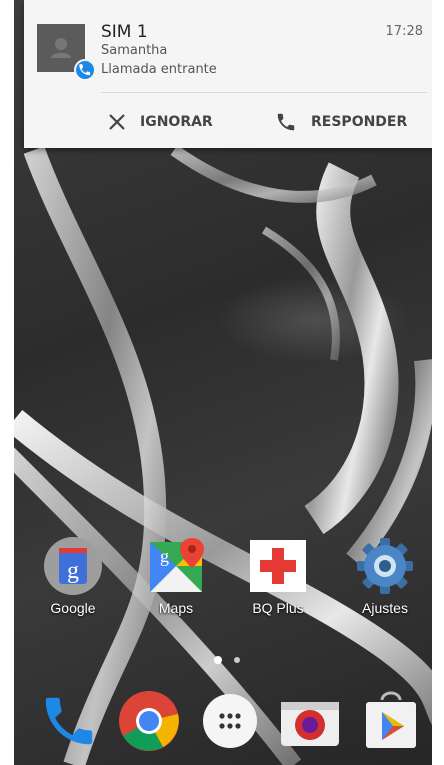  I want to click on app-bq-plus: BQ Plus, so click(278, 576).